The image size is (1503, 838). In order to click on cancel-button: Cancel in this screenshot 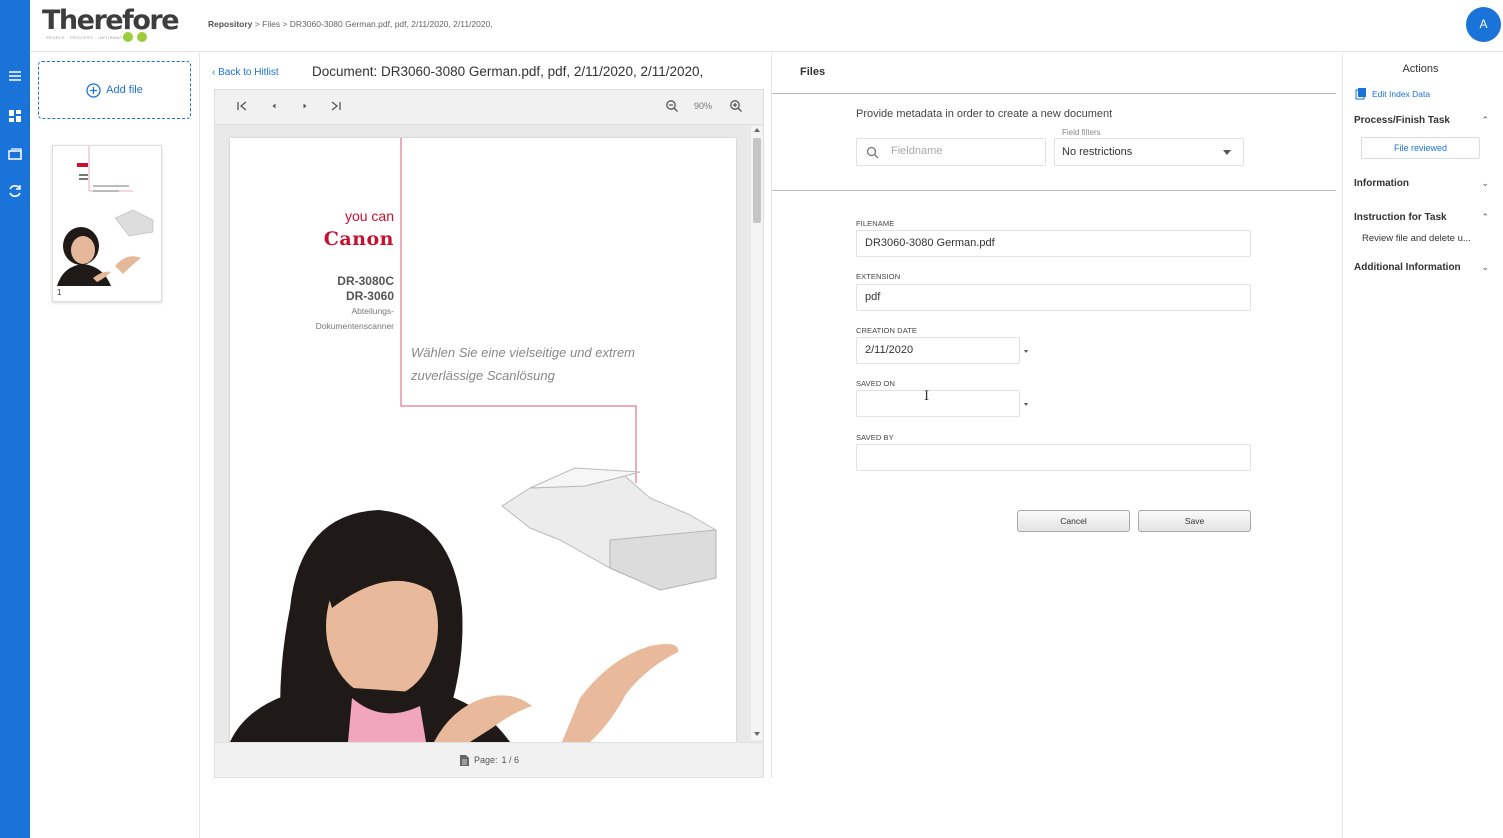, I will do `click(1073, 521)`.